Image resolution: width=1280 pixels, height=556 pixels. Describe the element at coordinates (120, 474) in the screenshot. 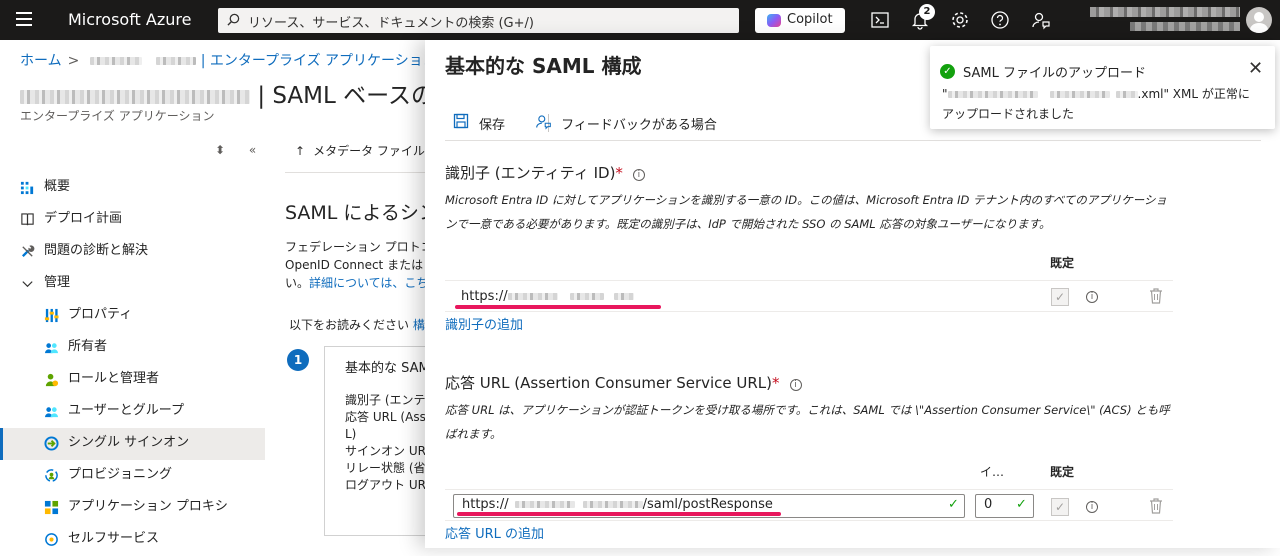

I see `sidebar-item-label: プロビジョニング` at that location.